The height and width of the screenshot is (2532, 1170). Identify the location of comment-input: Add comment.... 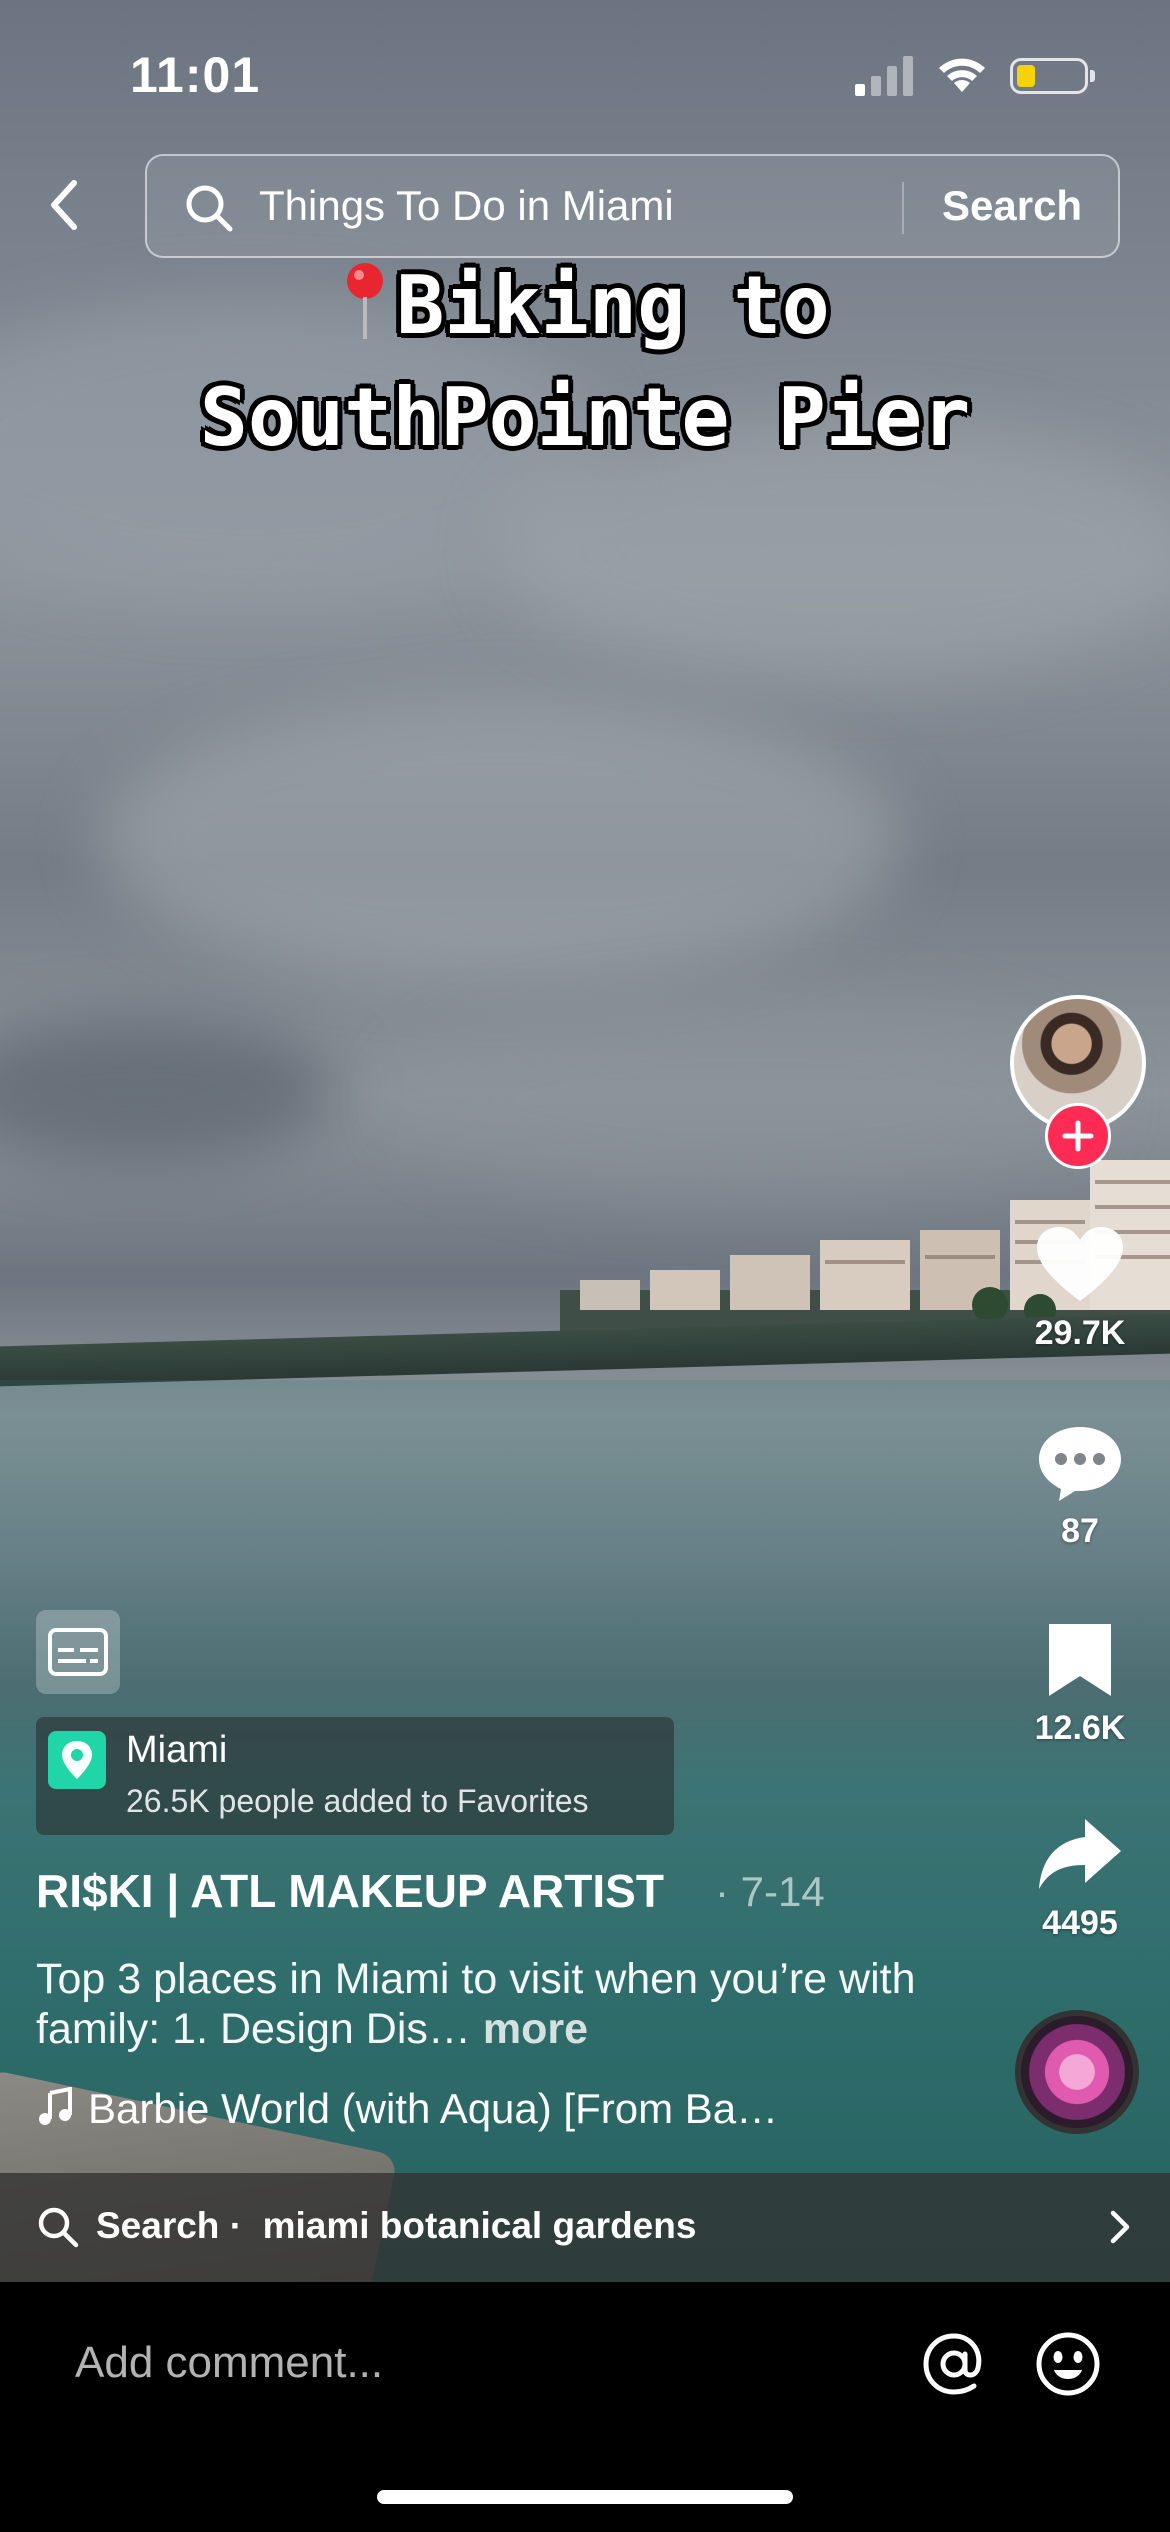
(229, 2363).